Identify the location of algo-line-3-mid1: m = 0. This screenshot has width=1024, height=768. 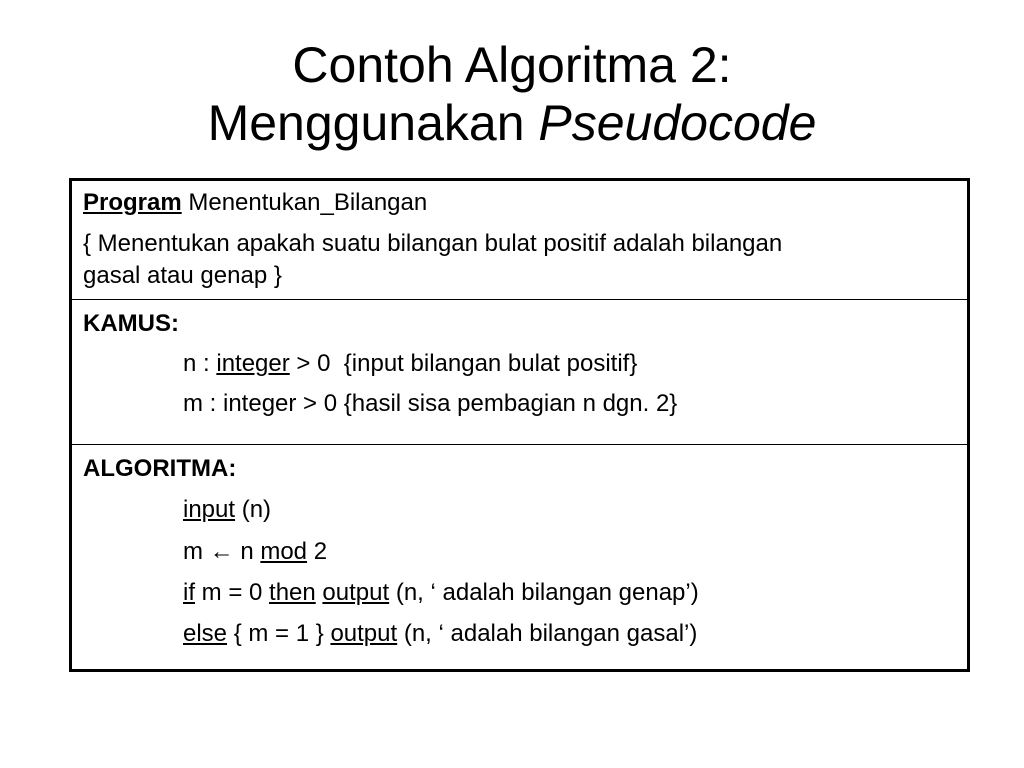
(232, 592).